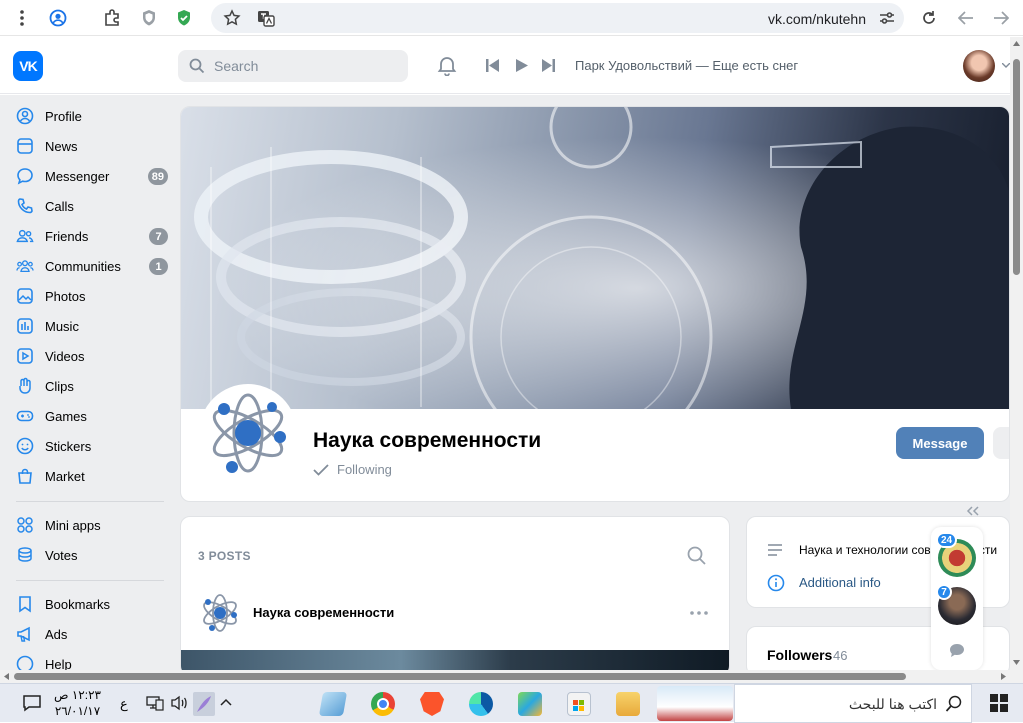 Image resolution: width=1023 pixels, height=723 pixels. Describe the element at coordinates (1003, 676) in the screenshot. I see `scroll-right-arrow-icon` at that location.